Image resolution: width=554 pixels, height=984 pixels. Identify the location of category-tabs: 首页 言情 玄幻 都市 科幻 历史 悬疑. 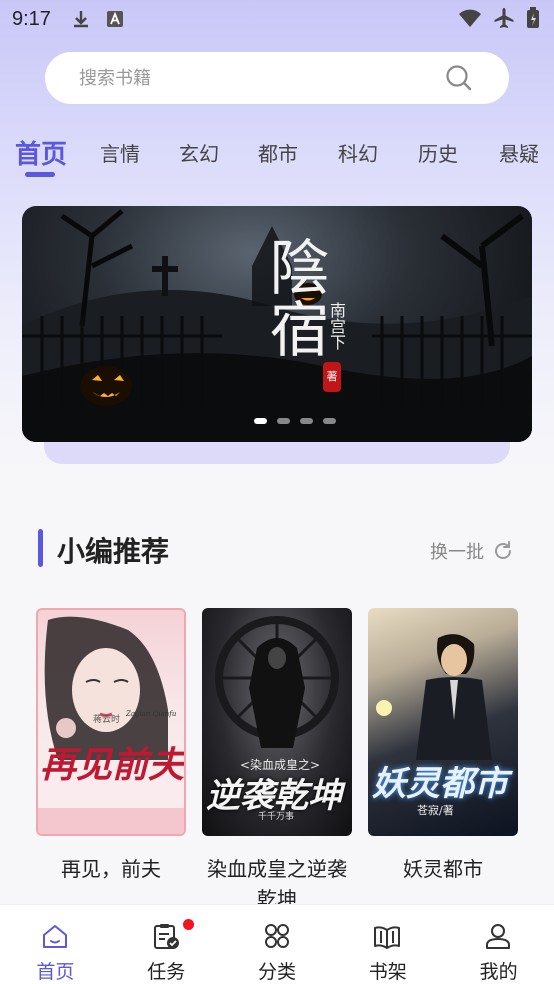
(277, 155).